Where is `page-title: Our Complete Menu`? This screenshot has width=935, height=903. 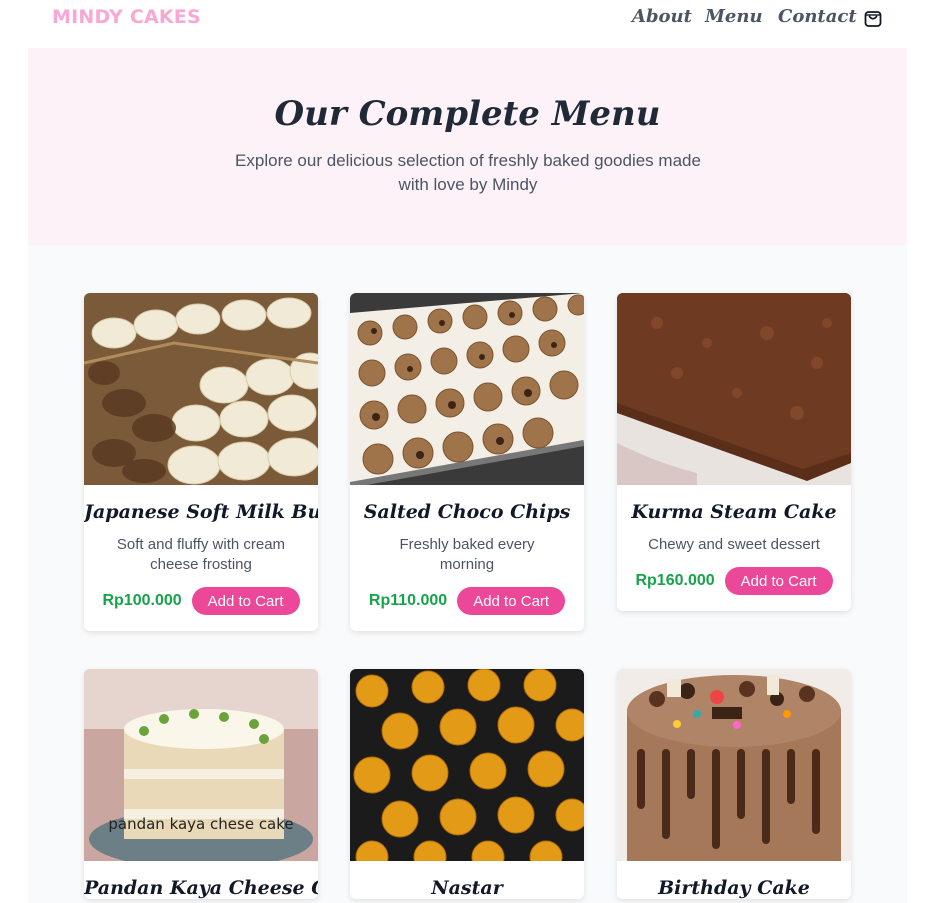 page-title: Our Complete Menu is located at coordinates (467, 114).